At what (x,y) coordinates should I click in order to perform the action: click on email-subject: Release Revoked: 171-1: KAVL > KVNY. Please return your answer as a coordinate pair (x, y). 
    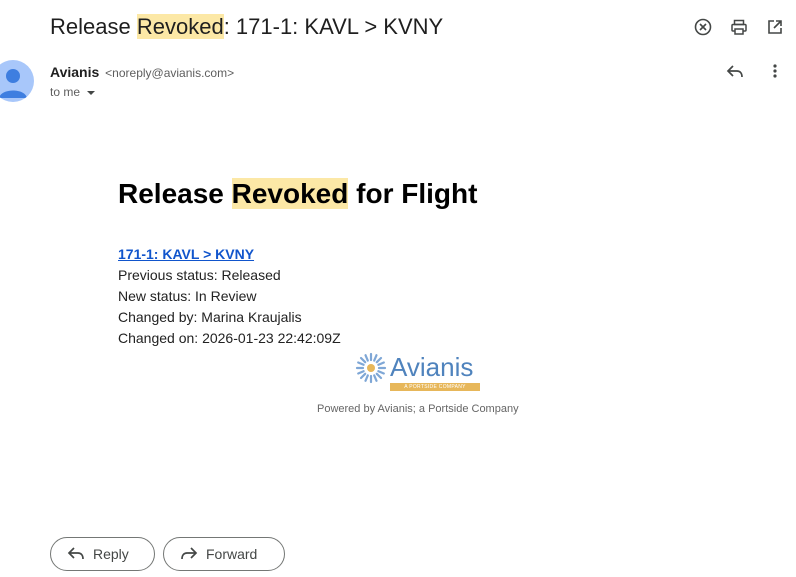
    Looking at the image, I should click on (246, 27).